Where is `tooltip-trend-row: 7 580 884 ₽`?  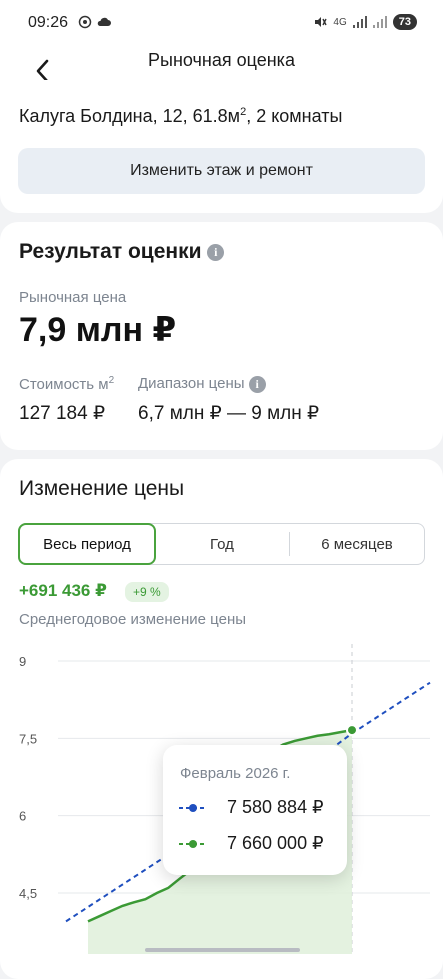
tooltip-trend-row: 7 580 884 ₽ is located at coordinates (251, 807).